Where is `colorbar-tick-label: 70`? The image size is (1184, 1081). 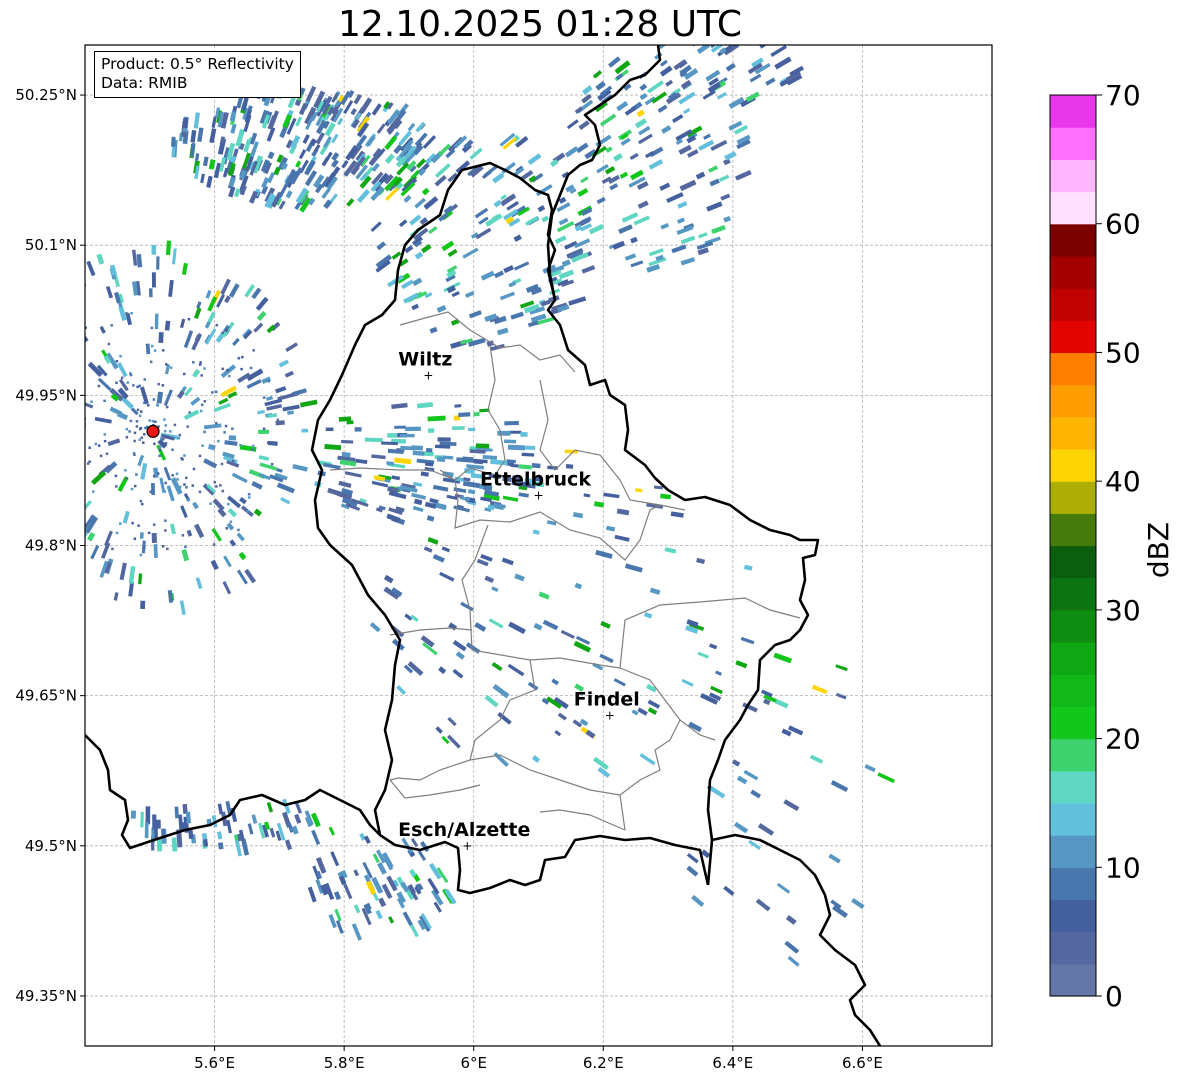
colorbar-tick-label: 70 is located at coordinates (1123, 95).